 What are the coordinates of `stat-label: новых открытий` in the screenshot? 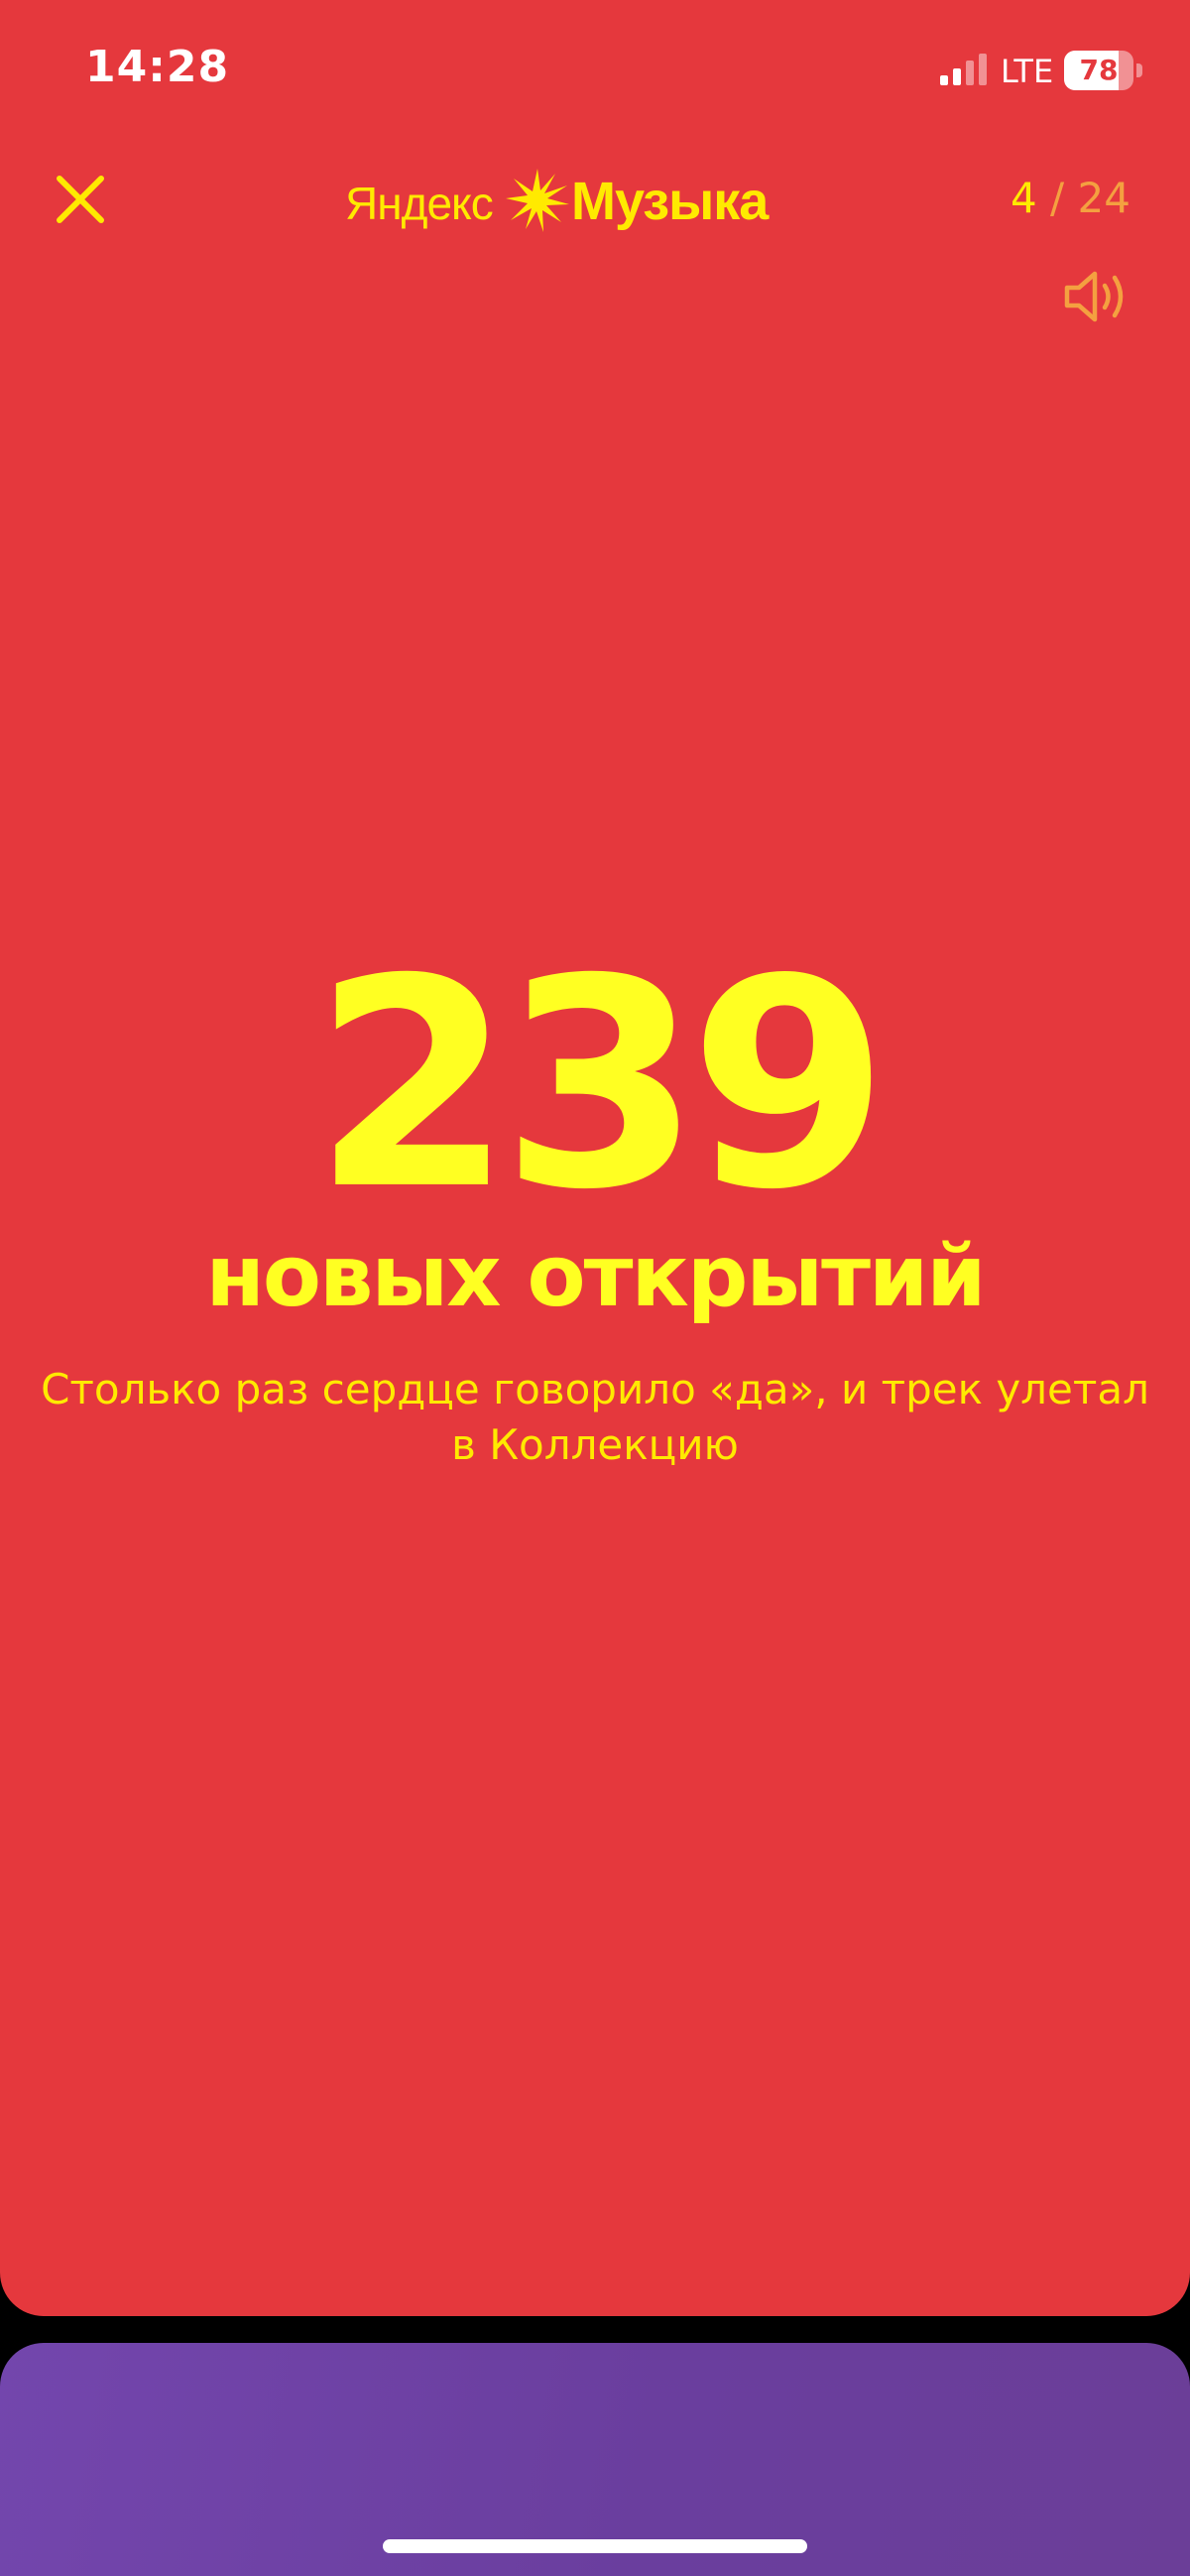 It's located at (595, 1276).